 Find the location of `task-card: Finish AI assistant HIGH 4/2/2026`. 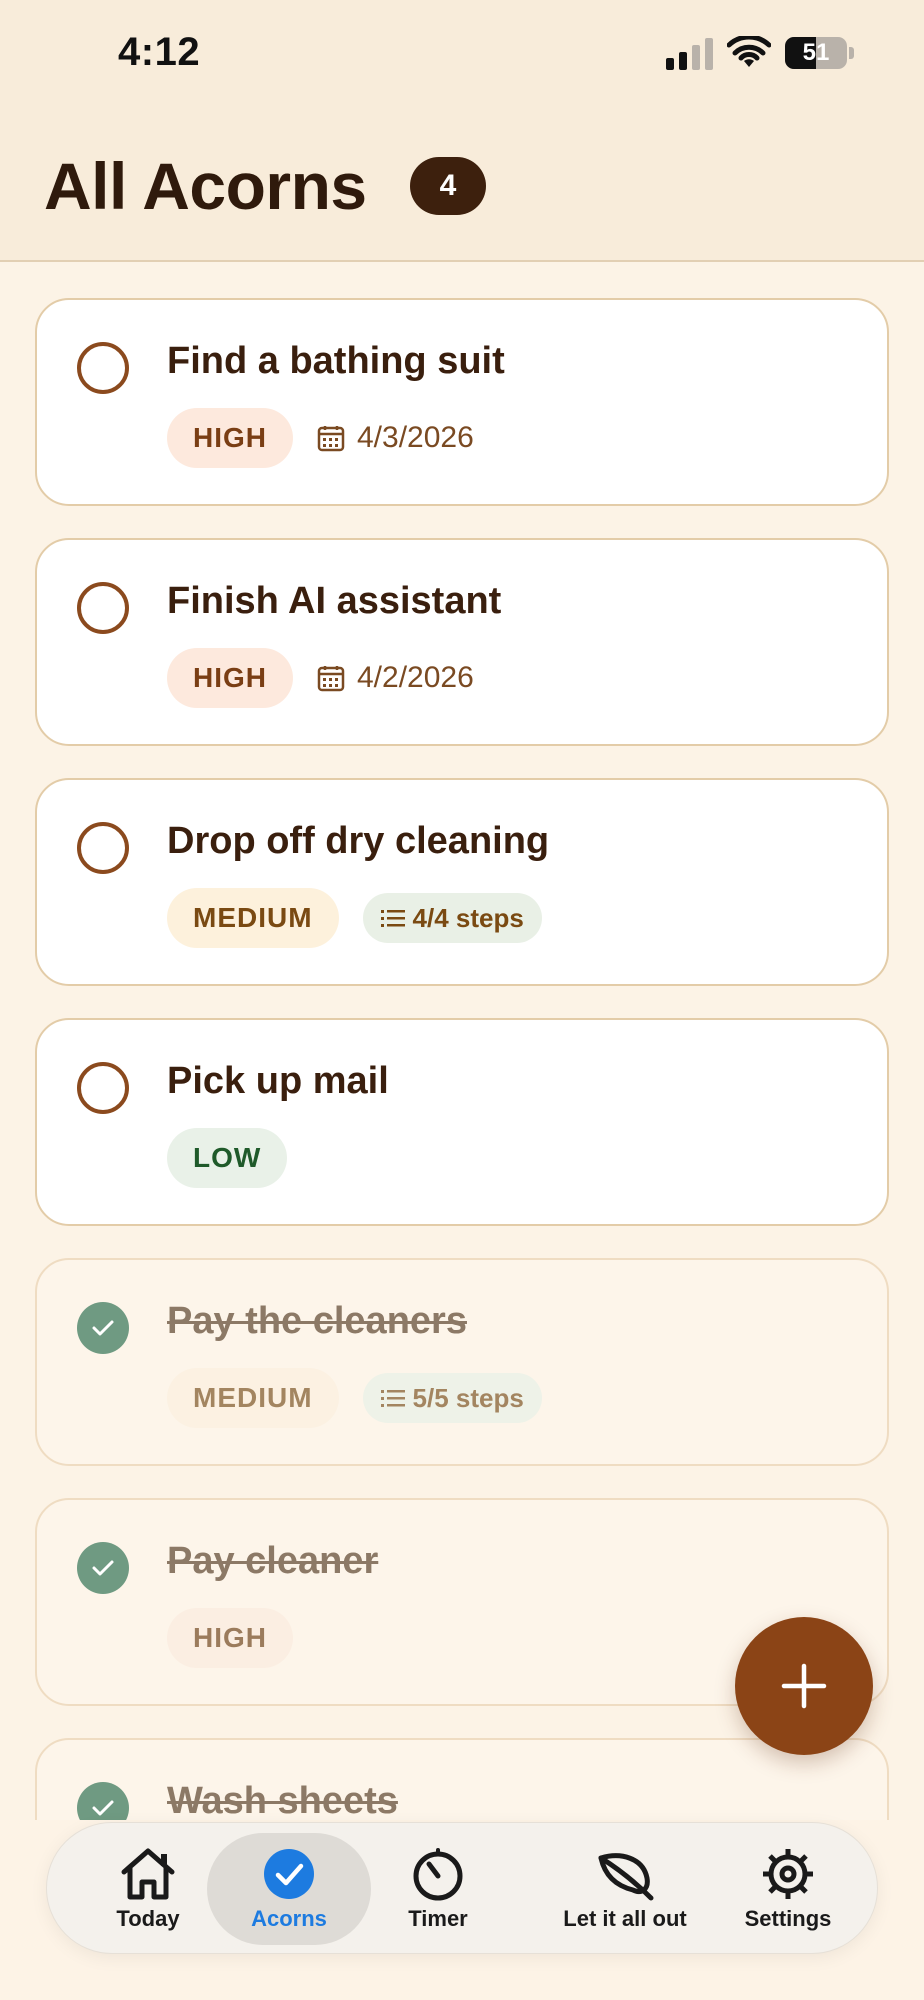

task-card: Finish AI assistant HIGH 4/2/2026 is located at coordinates (462, 642).